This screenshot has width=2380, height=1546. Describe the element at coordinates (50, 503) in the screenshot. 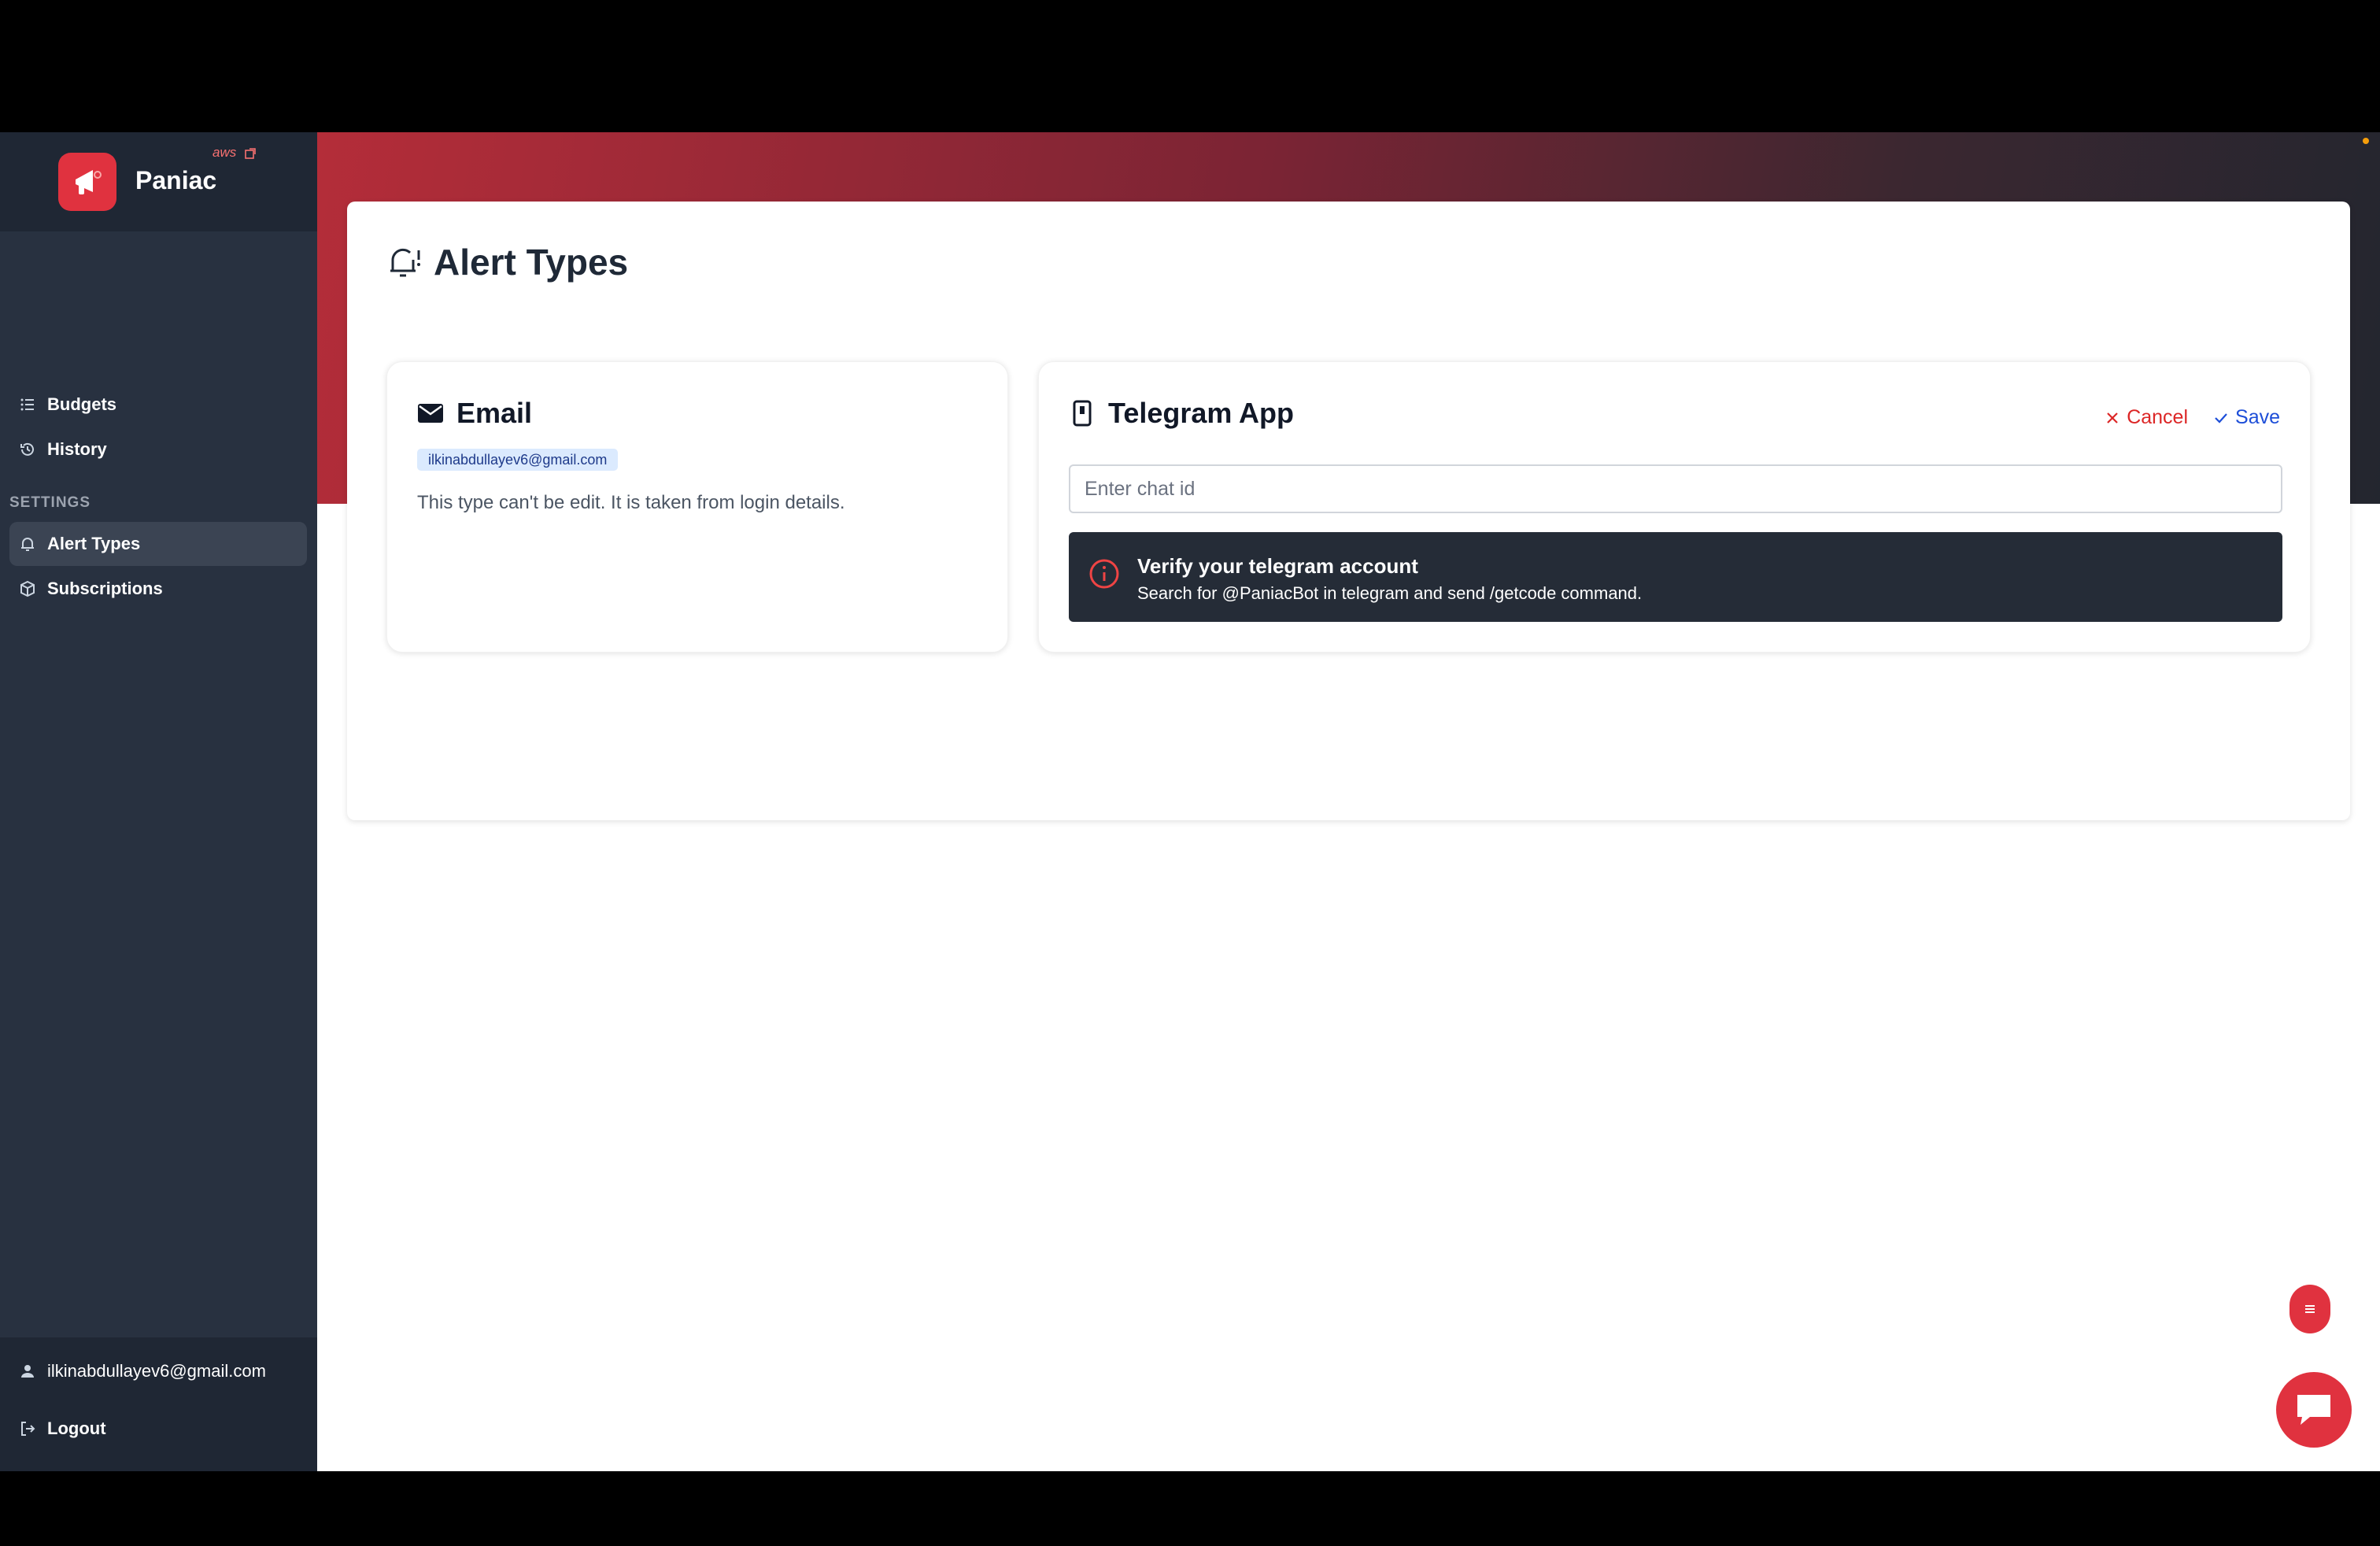

I see `sidebar-section-settings: SETTINGS` at that location.